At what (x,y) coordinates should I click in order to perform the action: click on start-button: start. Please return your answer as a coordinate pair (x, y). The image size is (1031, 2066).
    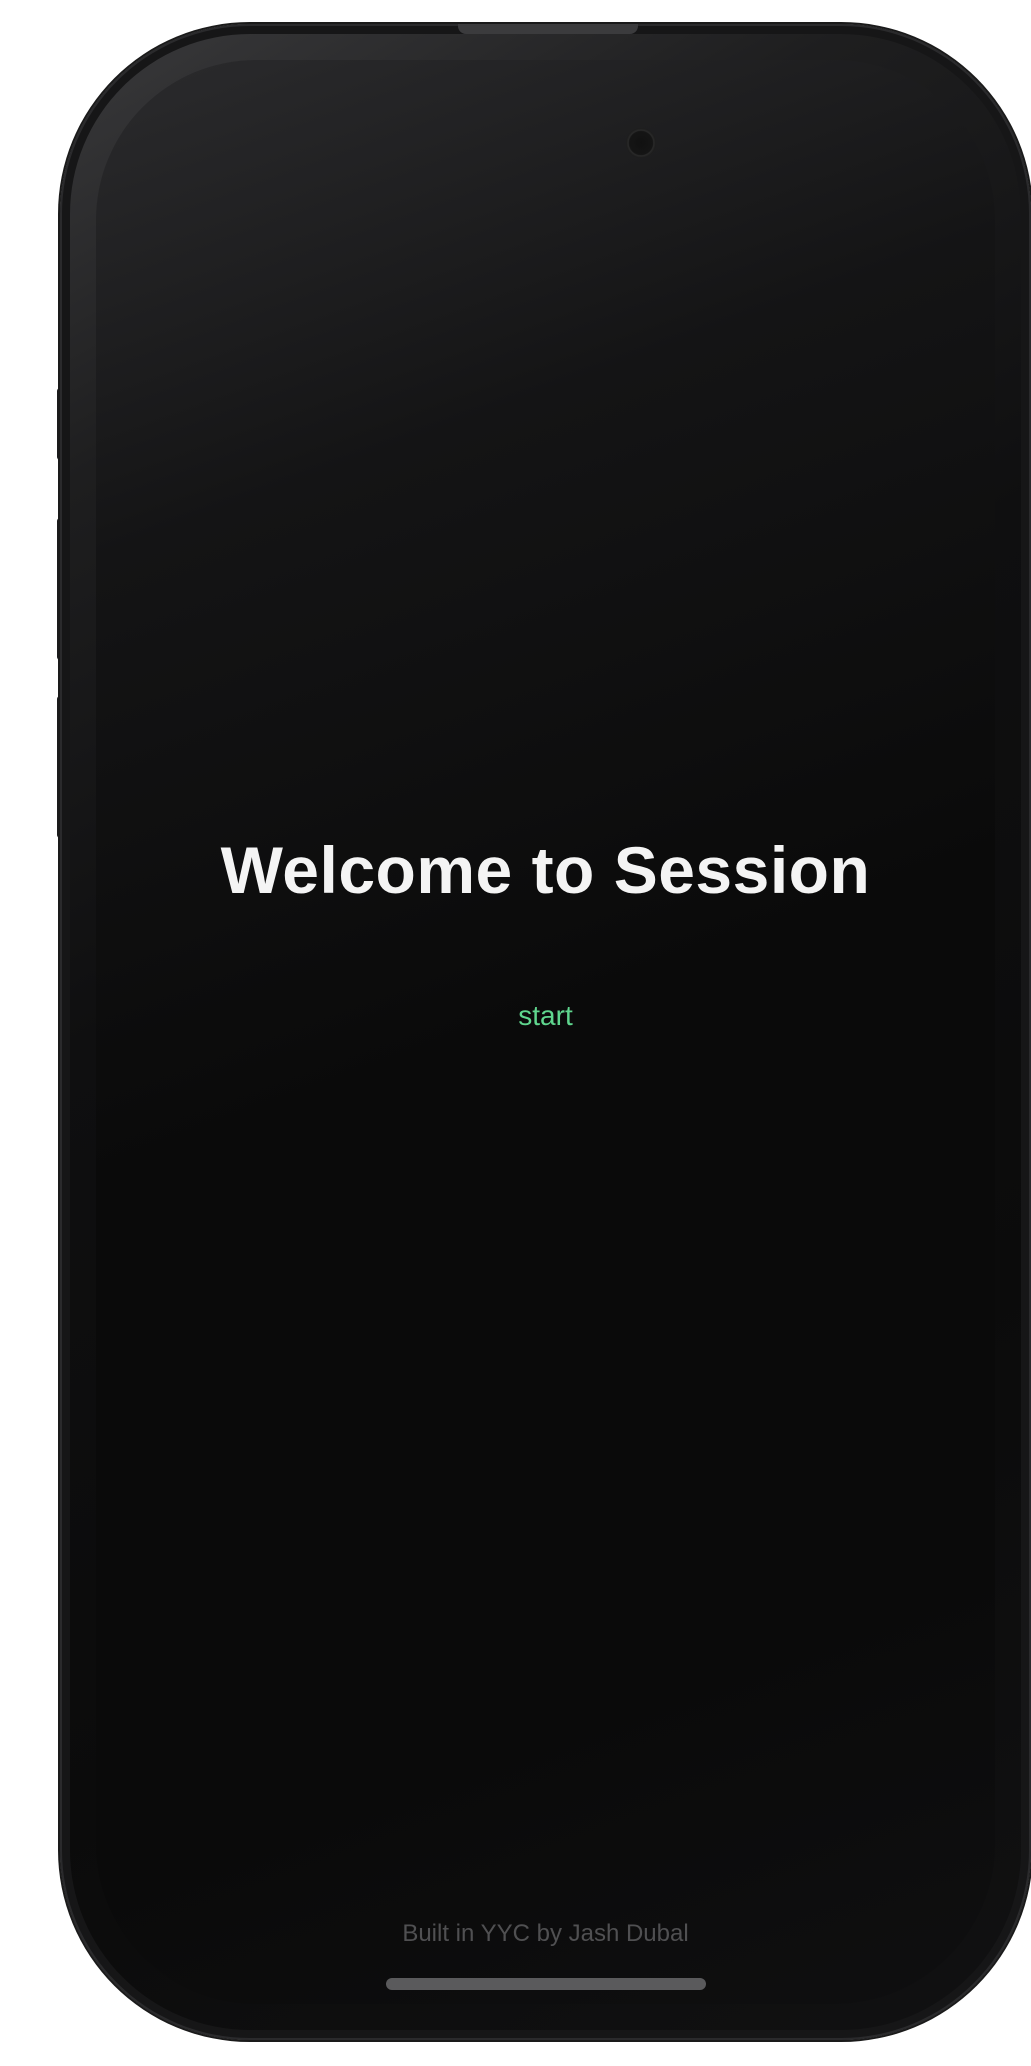
    Looking at the image, I should click on (545, 1016).